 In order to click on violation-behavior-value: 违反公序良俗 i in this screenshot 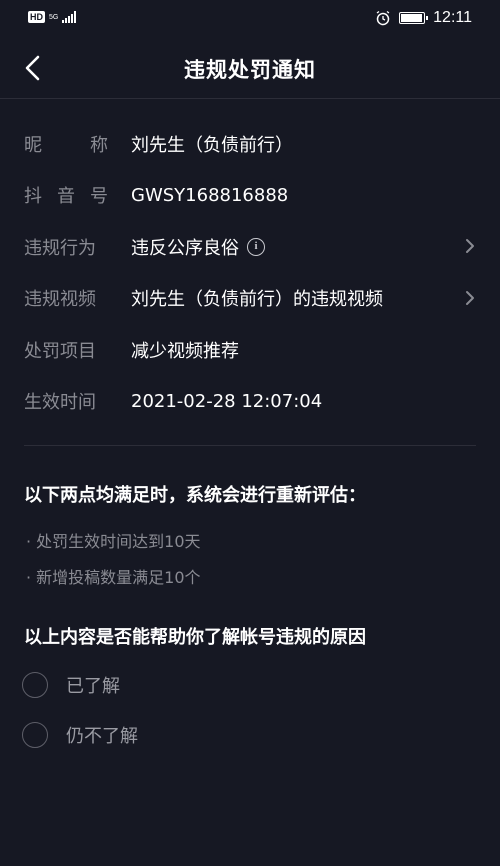, I will do `click(198, 247)`.